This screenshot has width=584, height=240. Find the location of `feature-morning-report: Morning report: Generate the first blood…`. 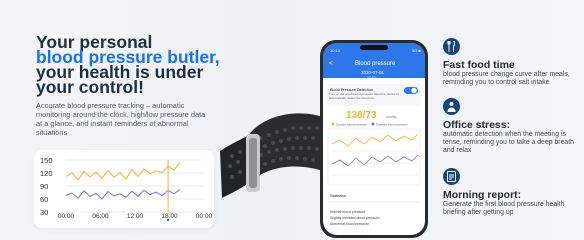

feature-morning-report: Morning report: Generate the first blood… is located at coordinates (513, 192).